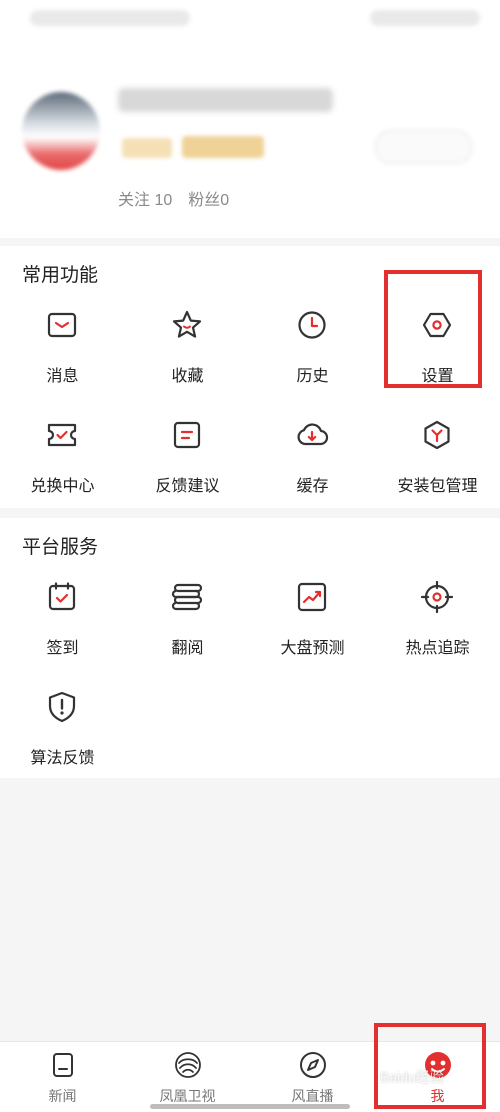  I want to click on favorite-star-icon, so click(187, 325).